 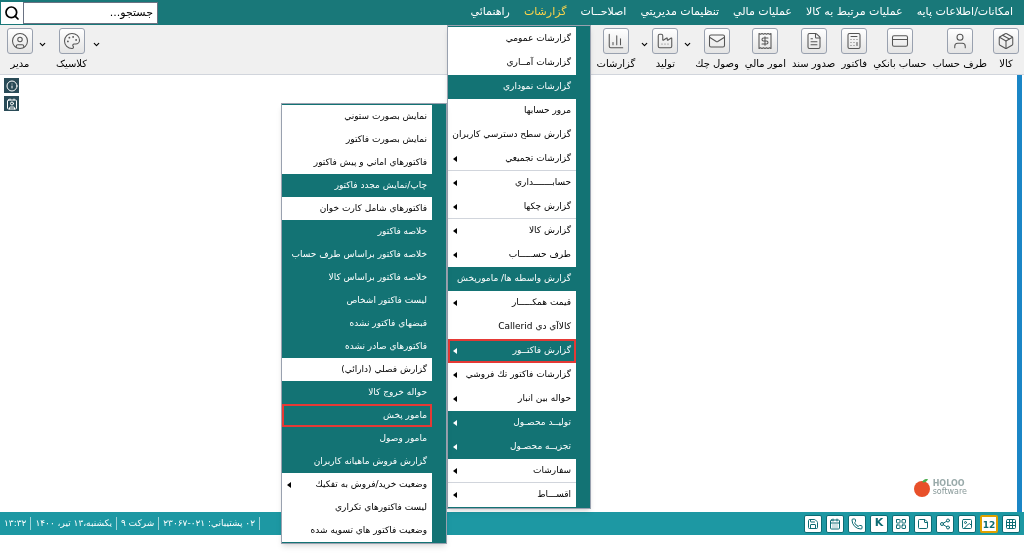 What do you see at coordinates (357, 116) in the screenshot?
I see `menu-item: نمایش بصورت ستوني` at bounding box center [357, 116].